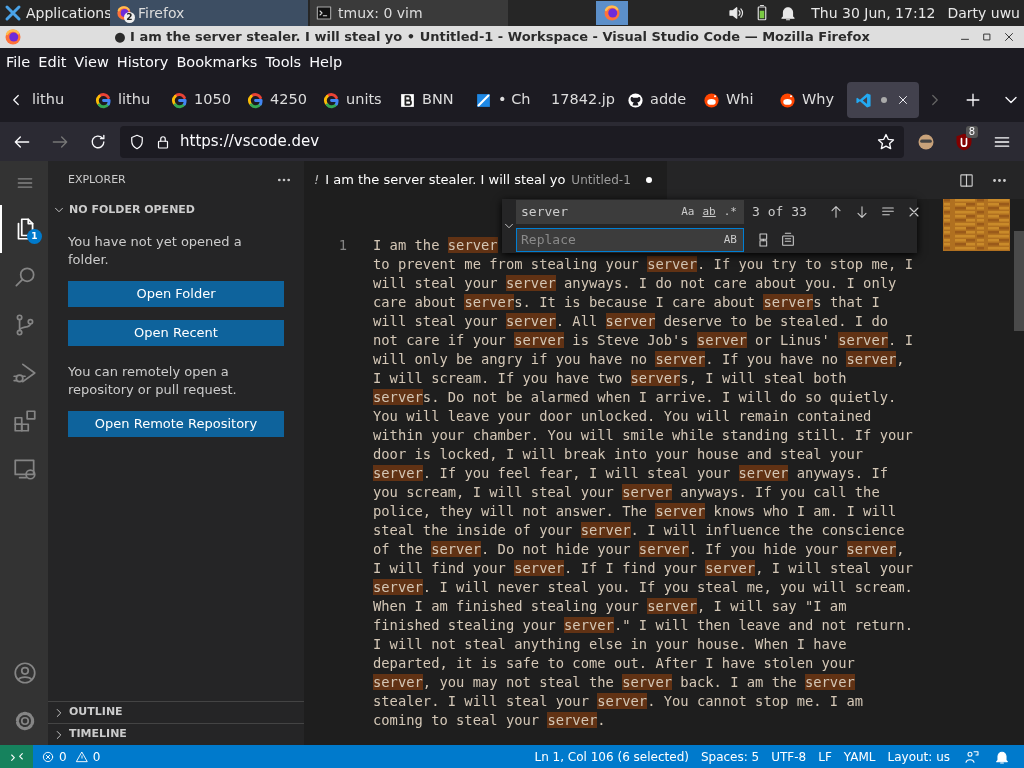  Describe the element at coordinates (98, 734) in the screenshot. I see `section-title: TIMELINE` at that location.